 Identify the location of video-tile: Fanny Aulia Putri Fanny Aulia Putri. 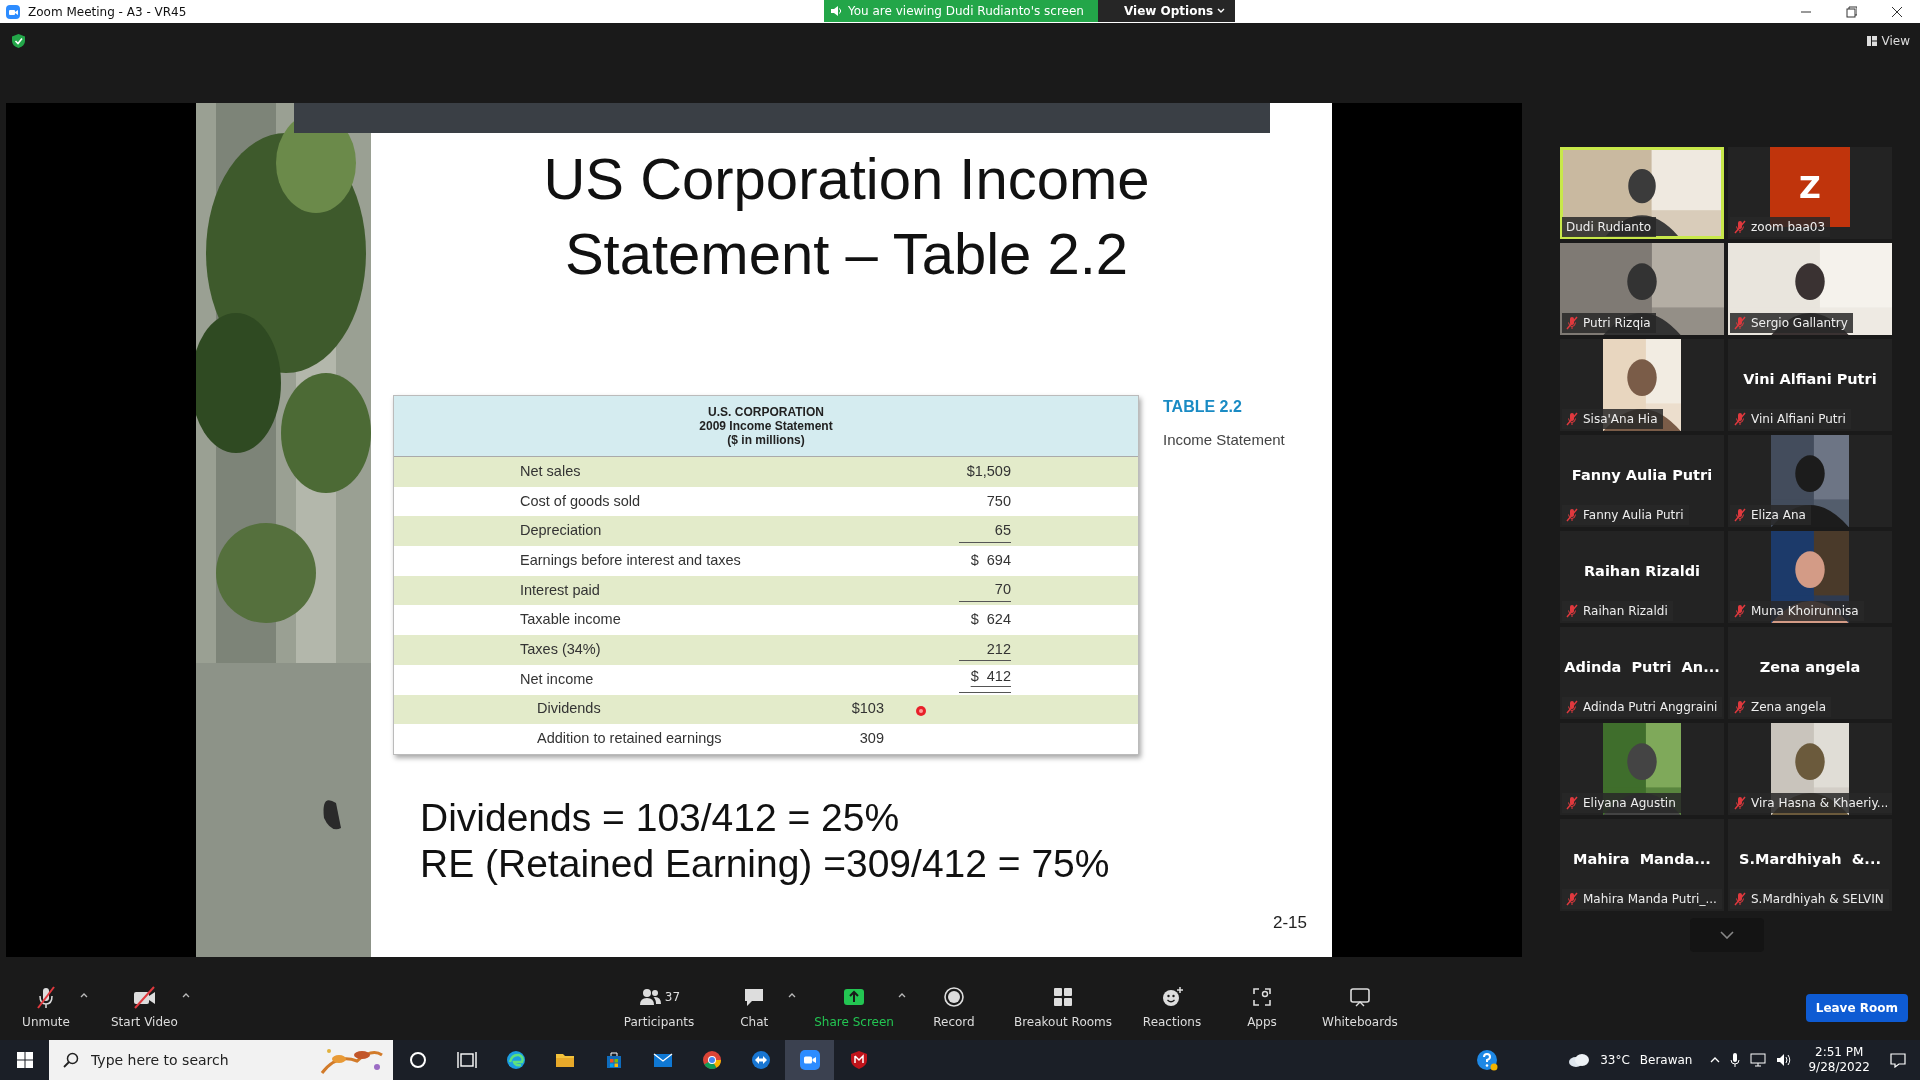
(1642, 481).